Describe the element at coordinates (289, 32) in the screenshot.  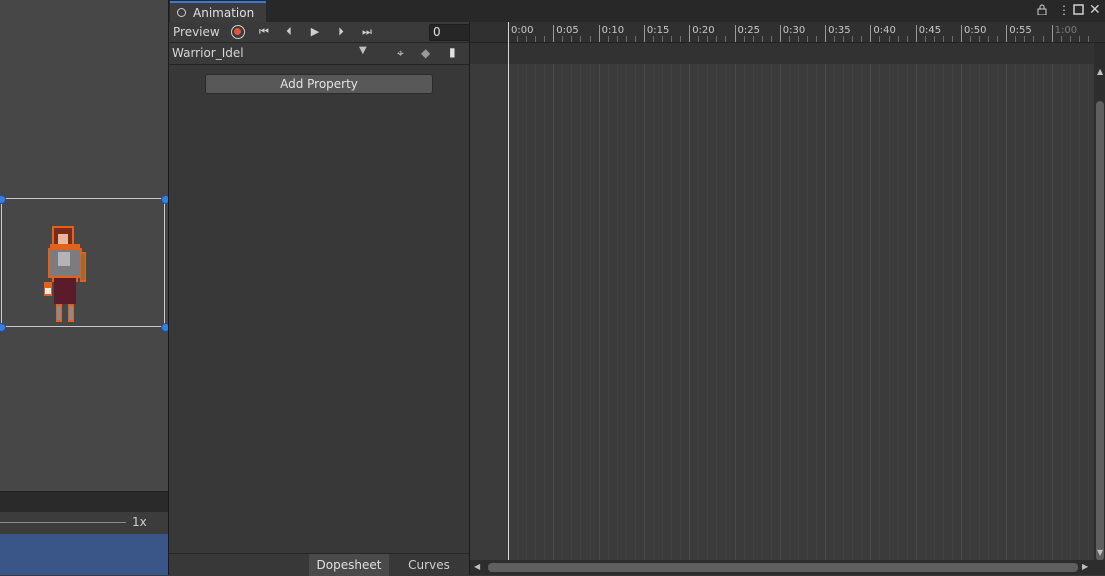
I see `prev-key-icon: ⏴` at that location.